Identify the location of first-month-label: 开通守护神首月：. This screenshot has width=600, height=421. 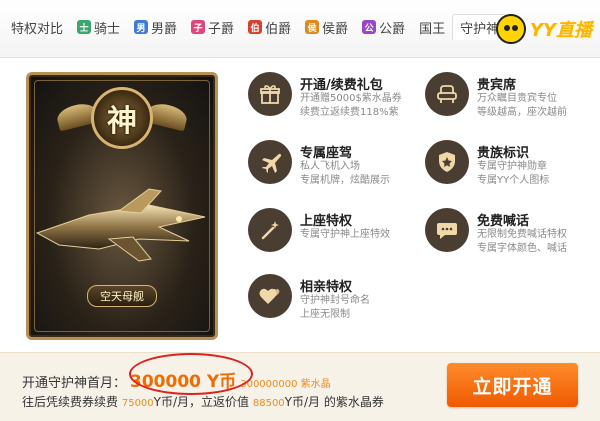
(74, 383).